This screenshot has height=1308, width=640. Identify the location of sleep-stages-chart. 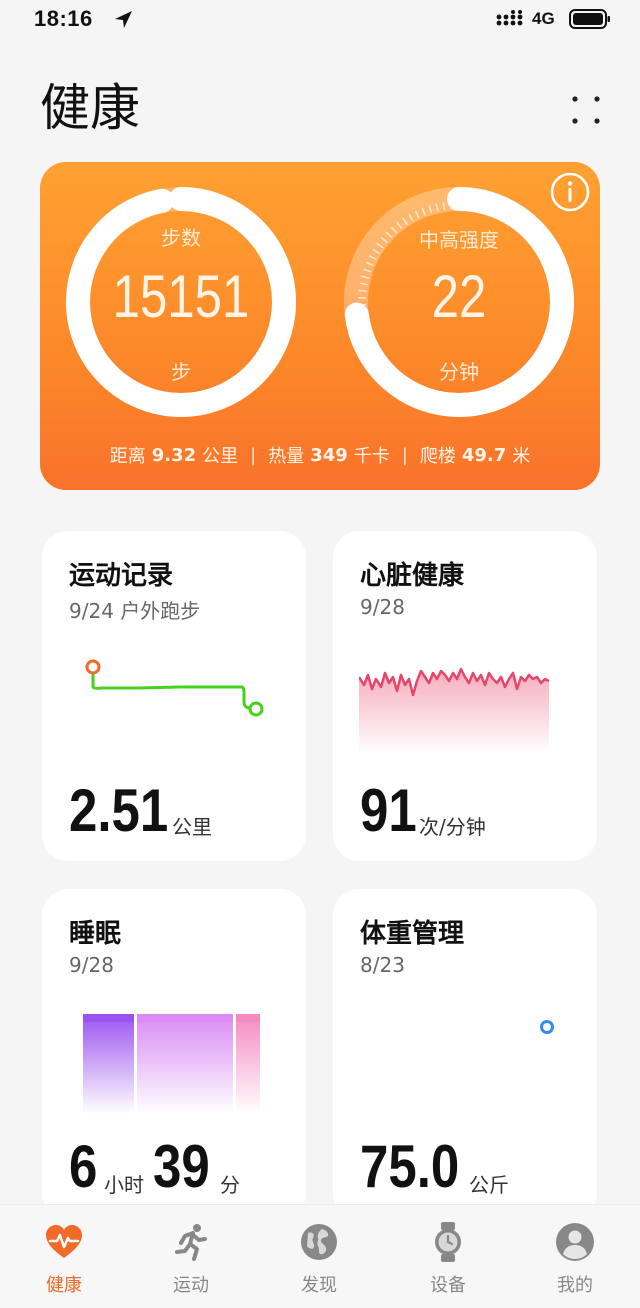
(171, 1064).